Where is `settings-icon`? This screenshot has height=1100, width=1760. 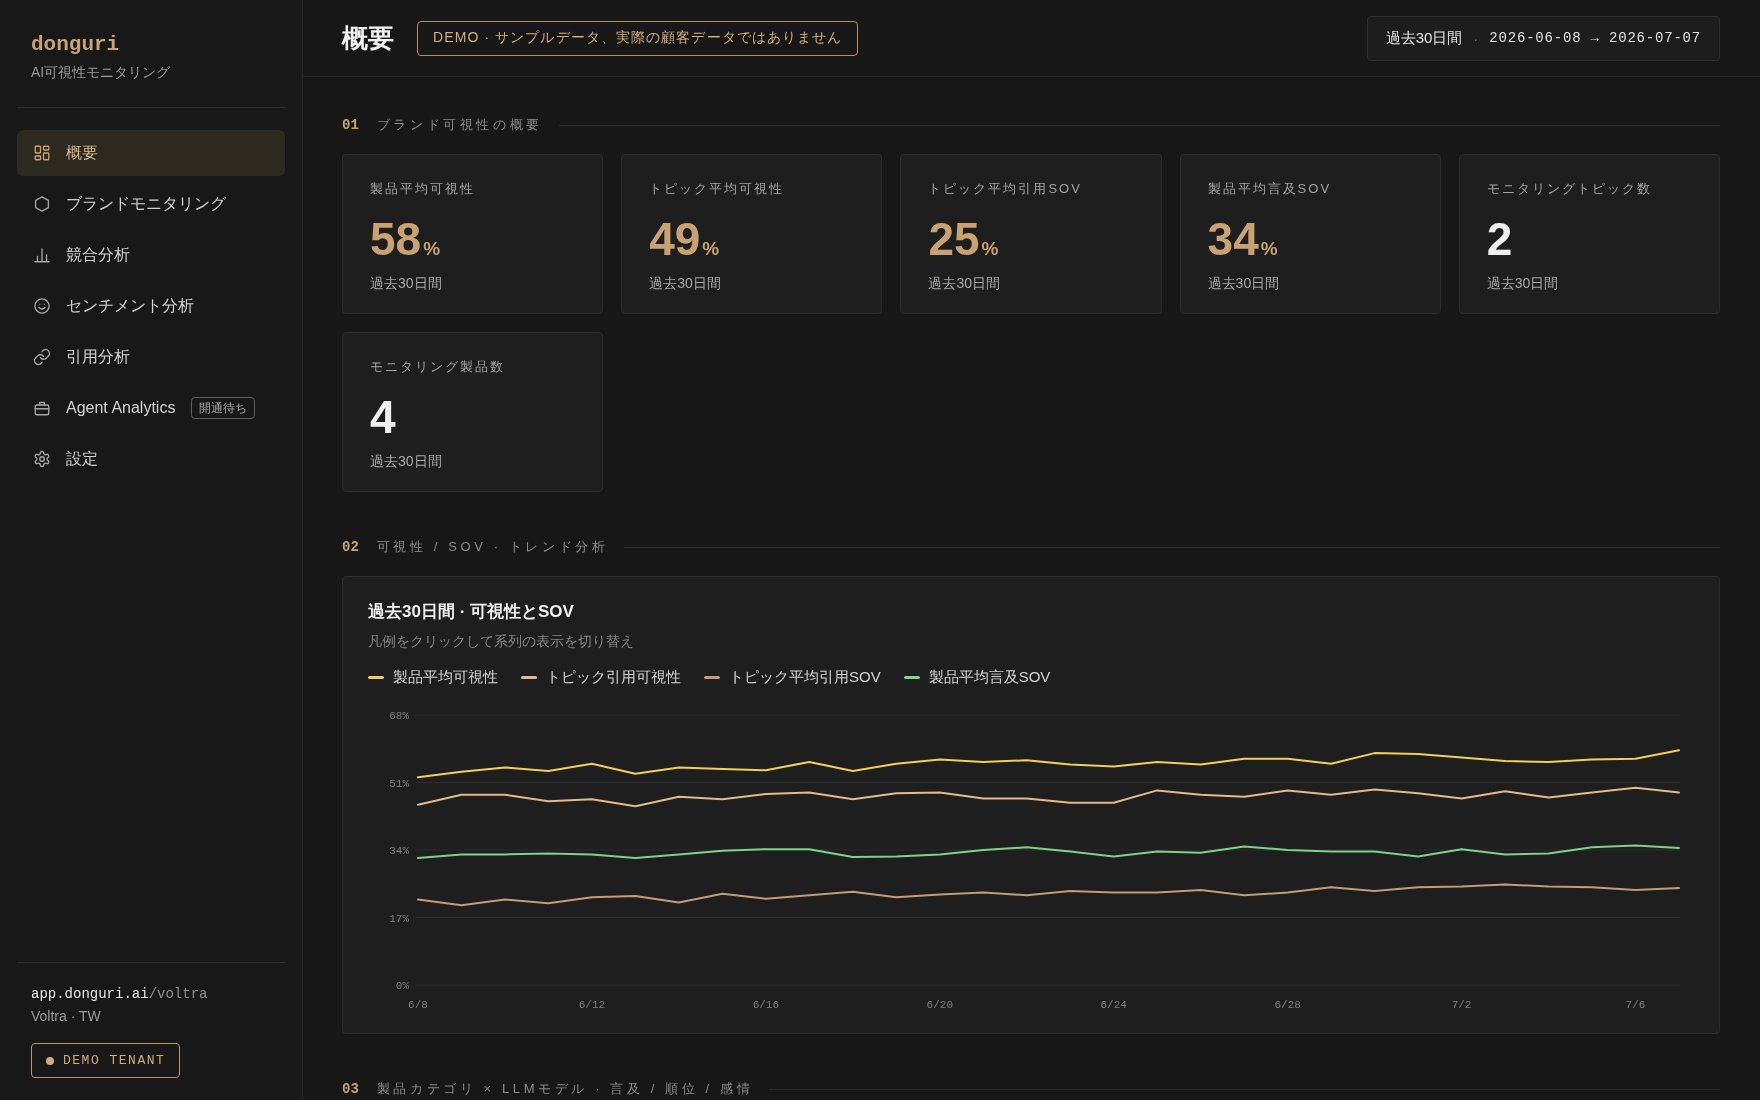
settings-icon is located at coordinates (42, 459).